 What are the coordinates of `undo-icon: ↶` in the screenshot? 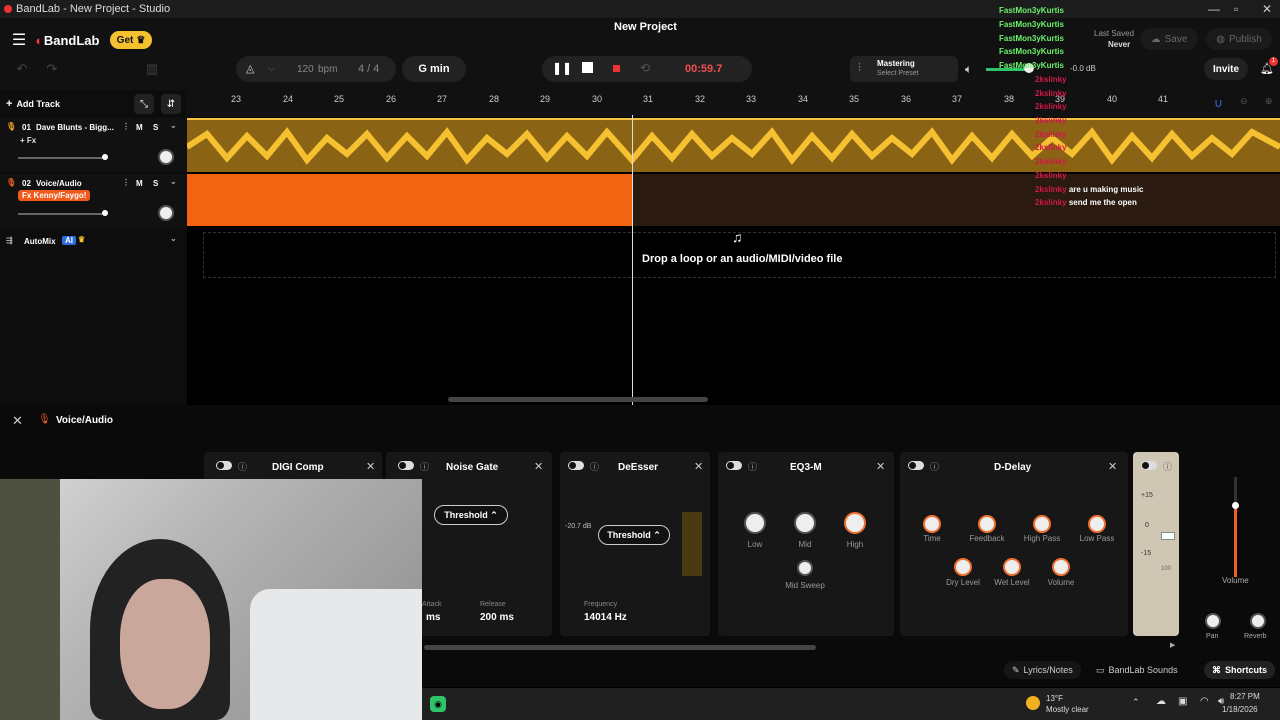 It's located at (22, 69).